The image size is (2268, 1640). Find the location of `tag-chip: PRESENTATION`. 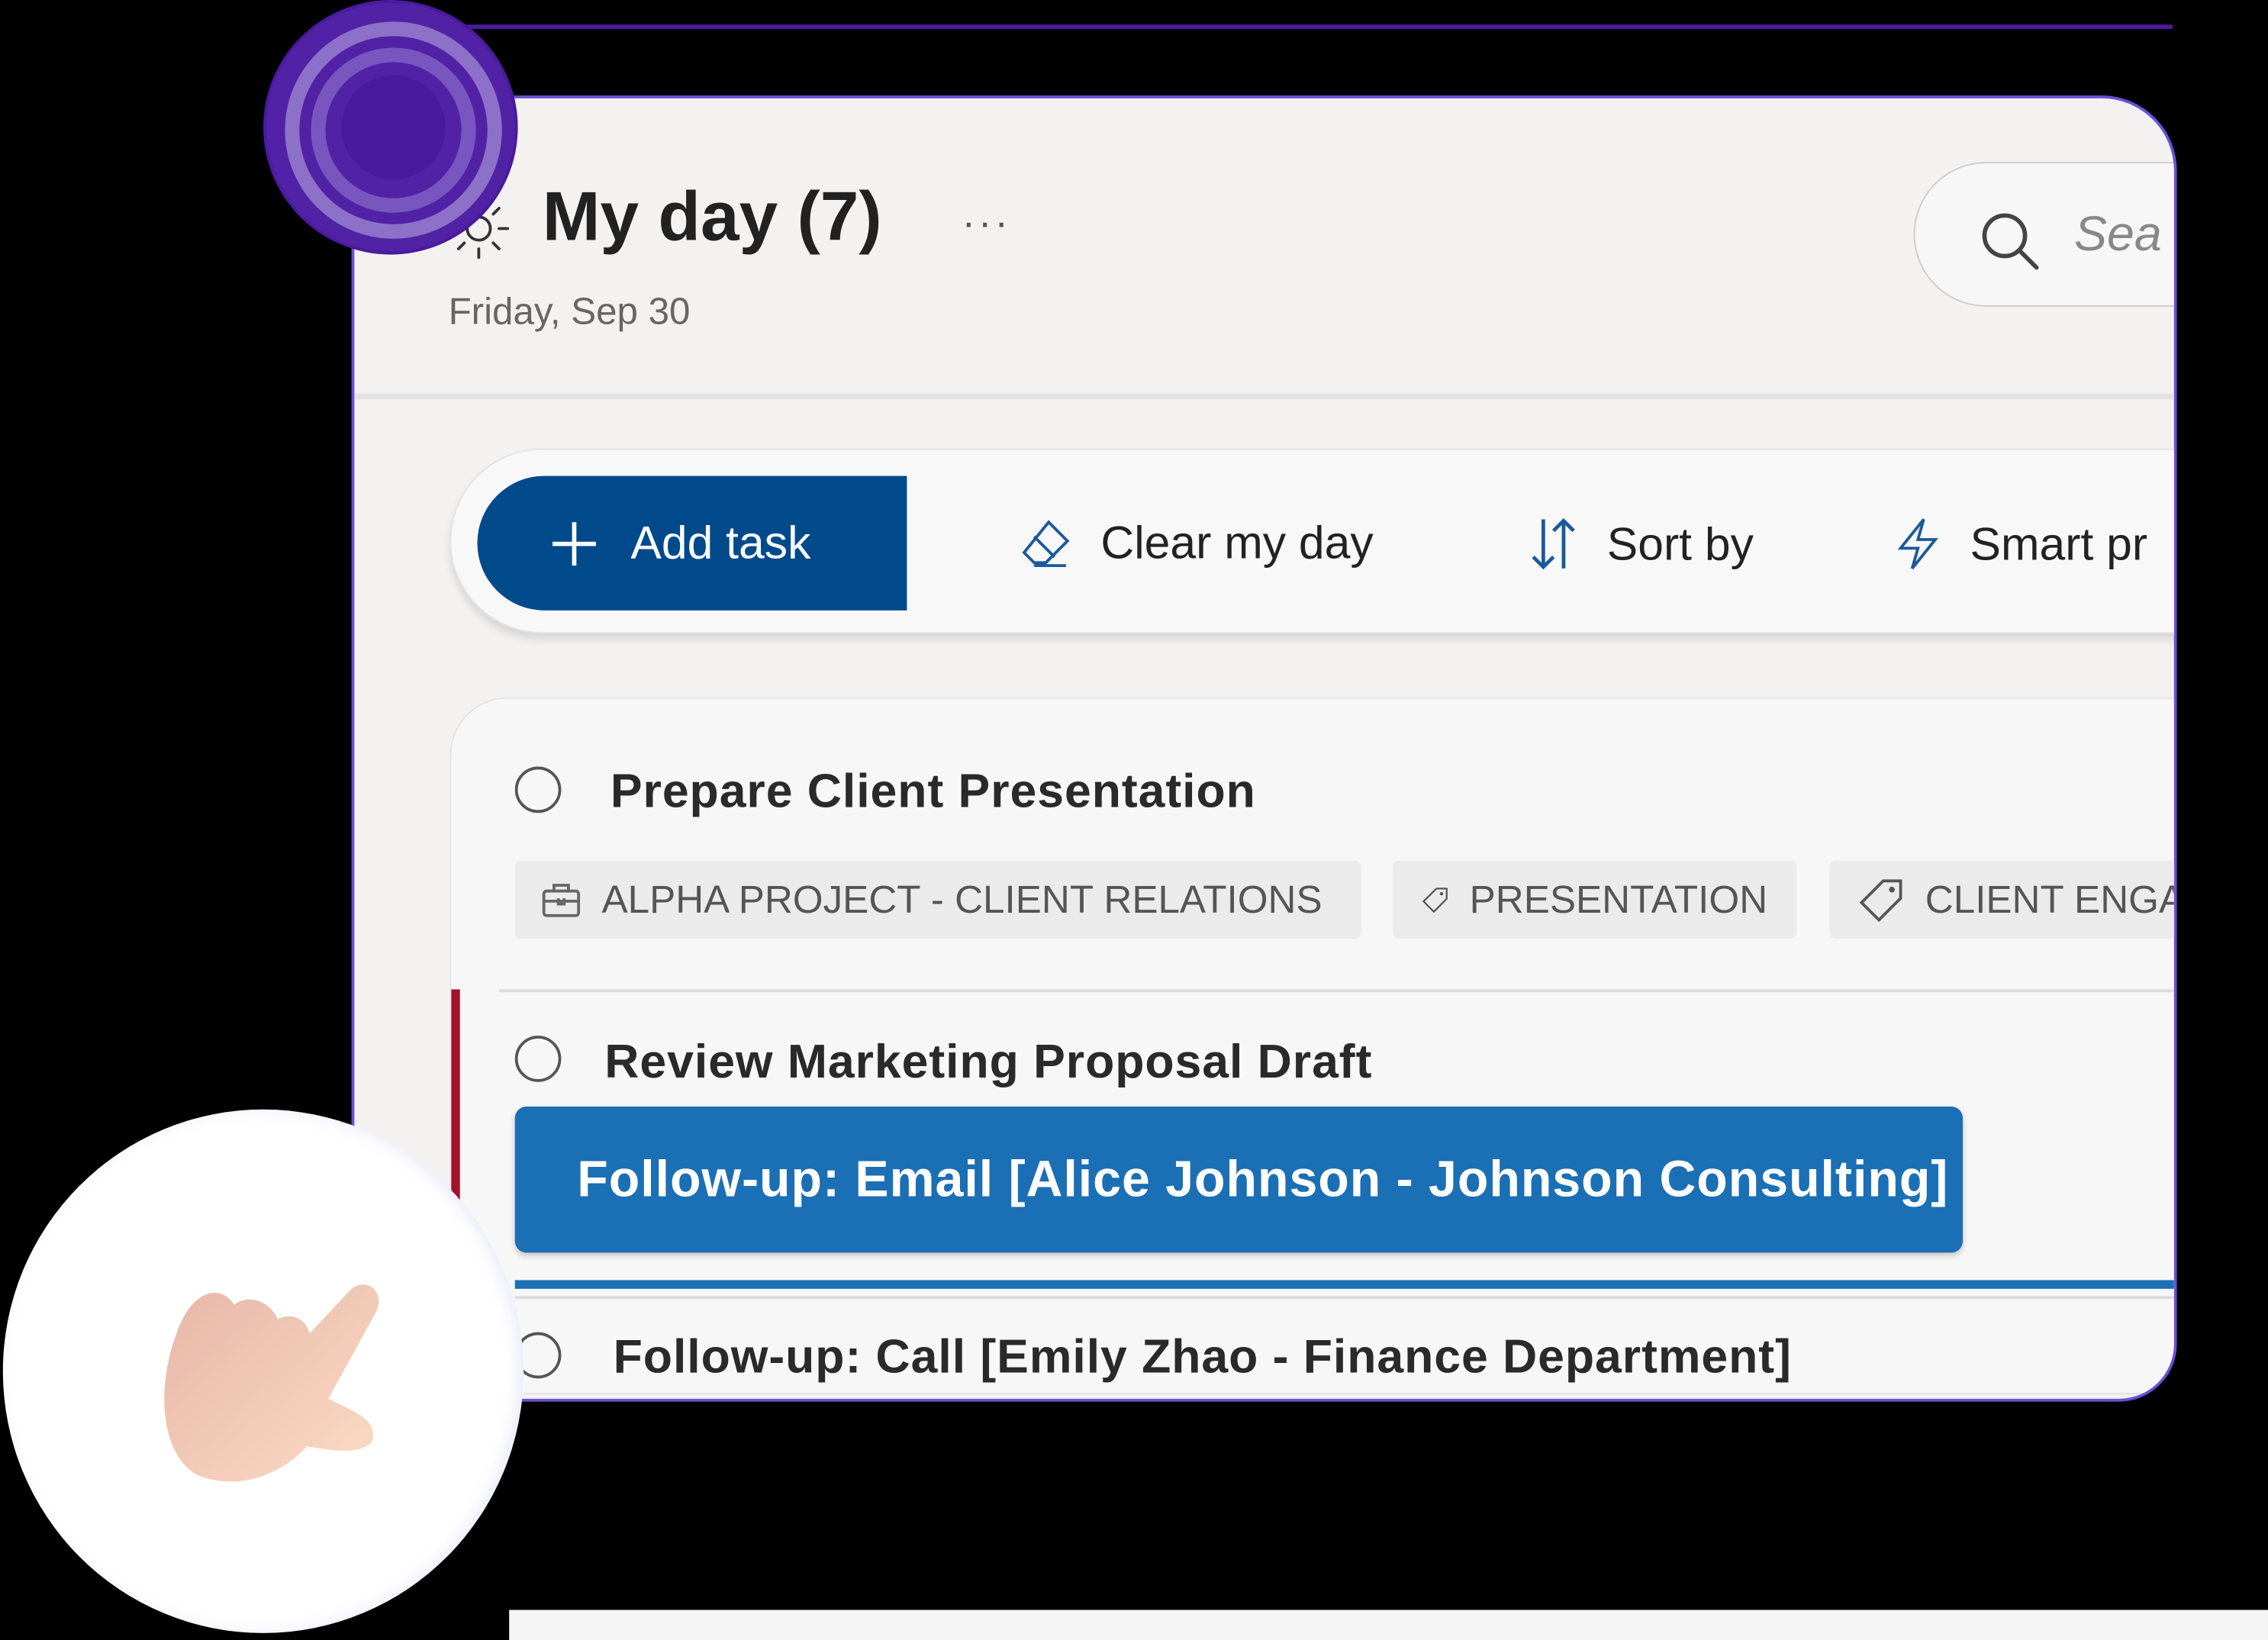

tag-chip: PRESENTATION is located at coordinates (1595, 899).